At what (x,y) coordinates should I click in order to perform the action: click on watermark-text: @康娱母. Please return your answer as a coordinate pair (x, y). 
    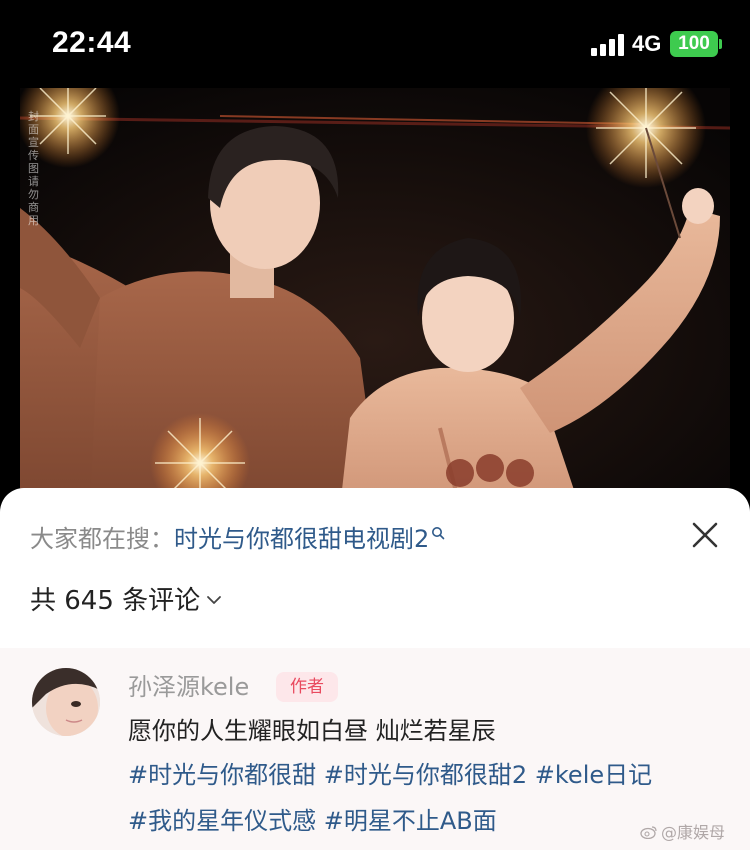
    Looking at the image, I should click on (693, 832).